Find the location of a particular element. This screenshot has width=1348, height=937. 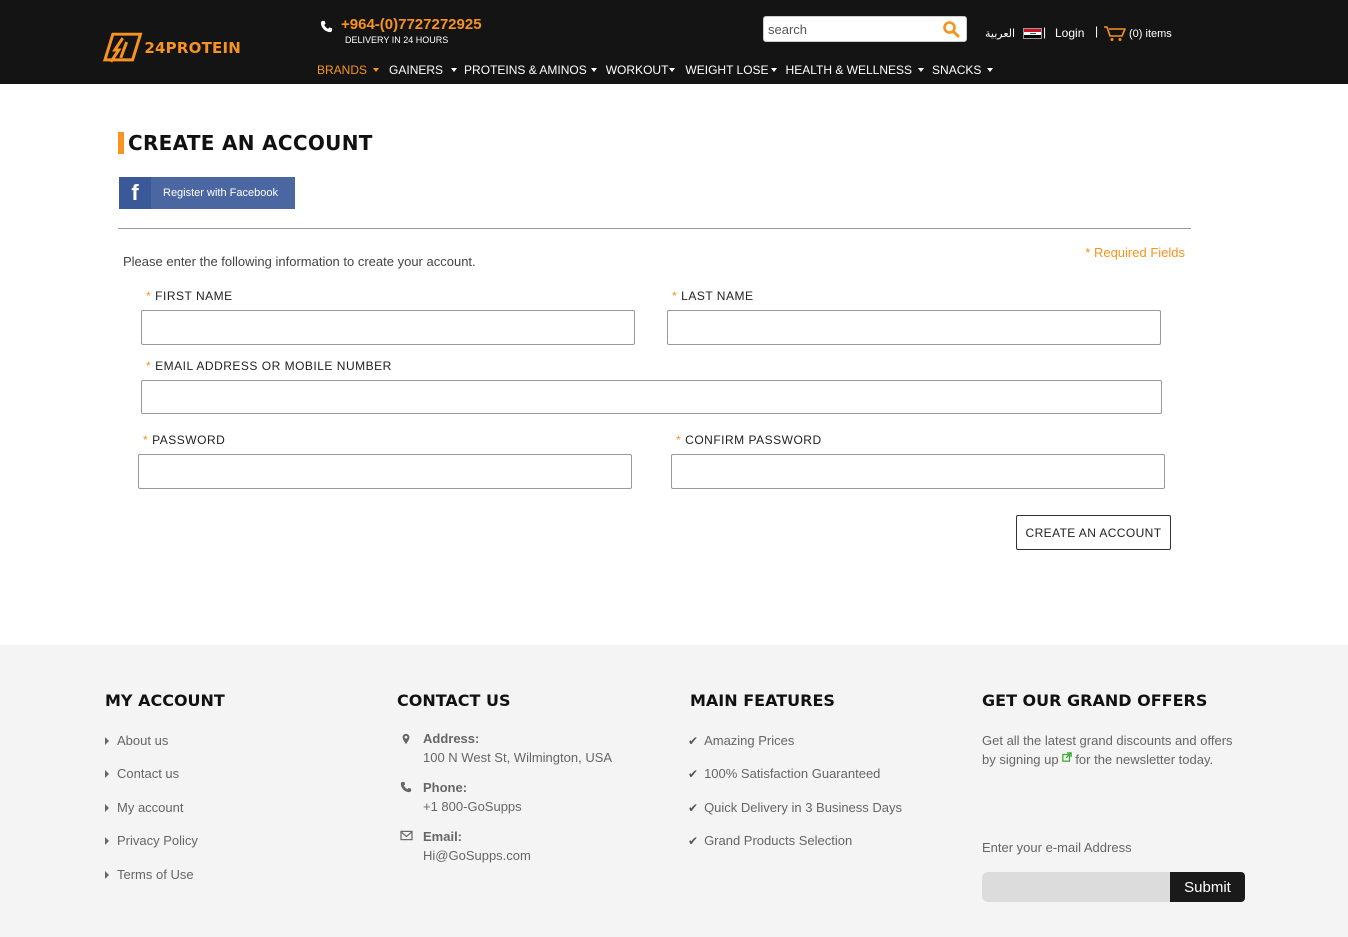

link-text: Contact us is located at coordinates (148, 773).